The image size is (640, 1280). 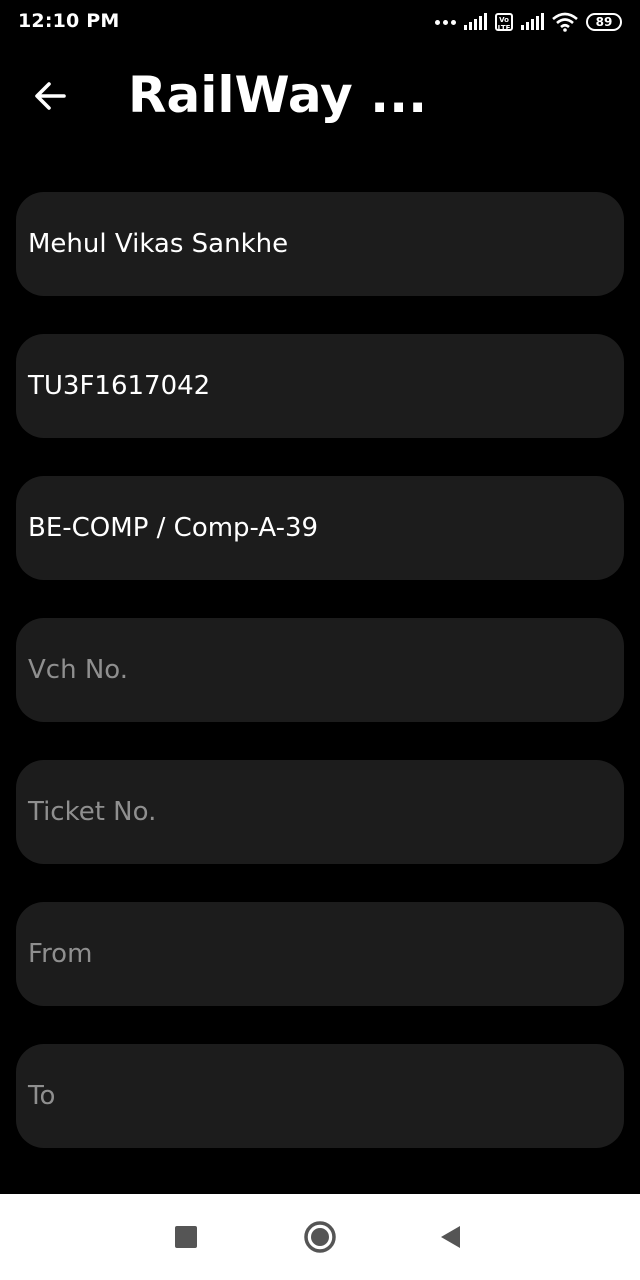 What do you see at coordinates (320, 528) in the screenshot?
I see `branch-division-field: BE-COMP / Comp-A-39` at bounding box center [320, 528].